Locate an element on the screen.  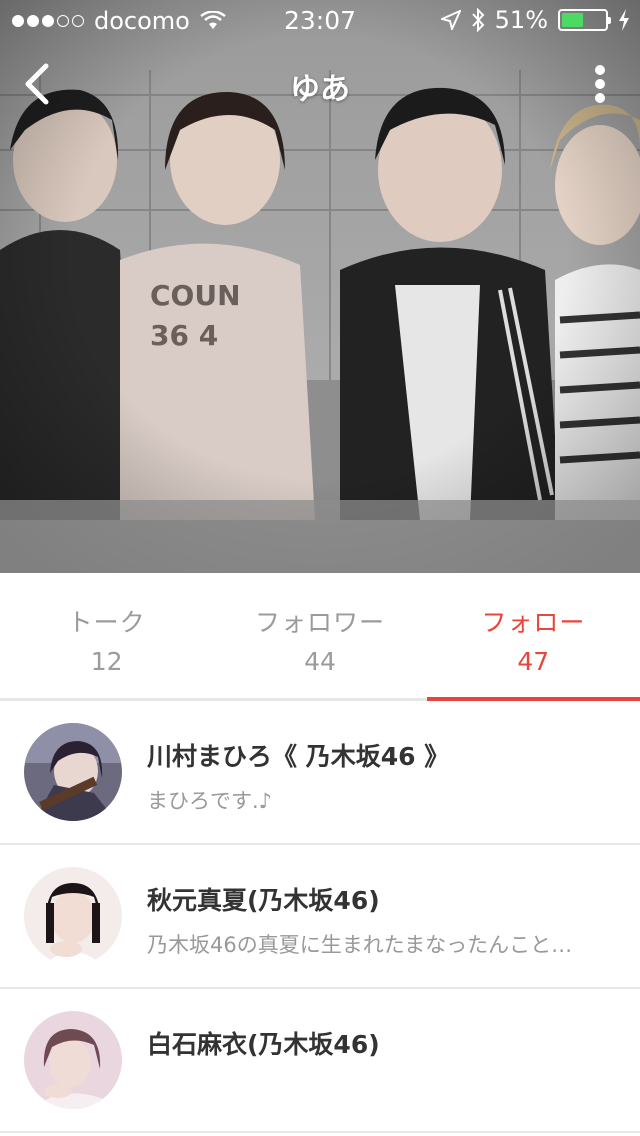
nav-bar: ゆあ is located at coordinates (320, 85).